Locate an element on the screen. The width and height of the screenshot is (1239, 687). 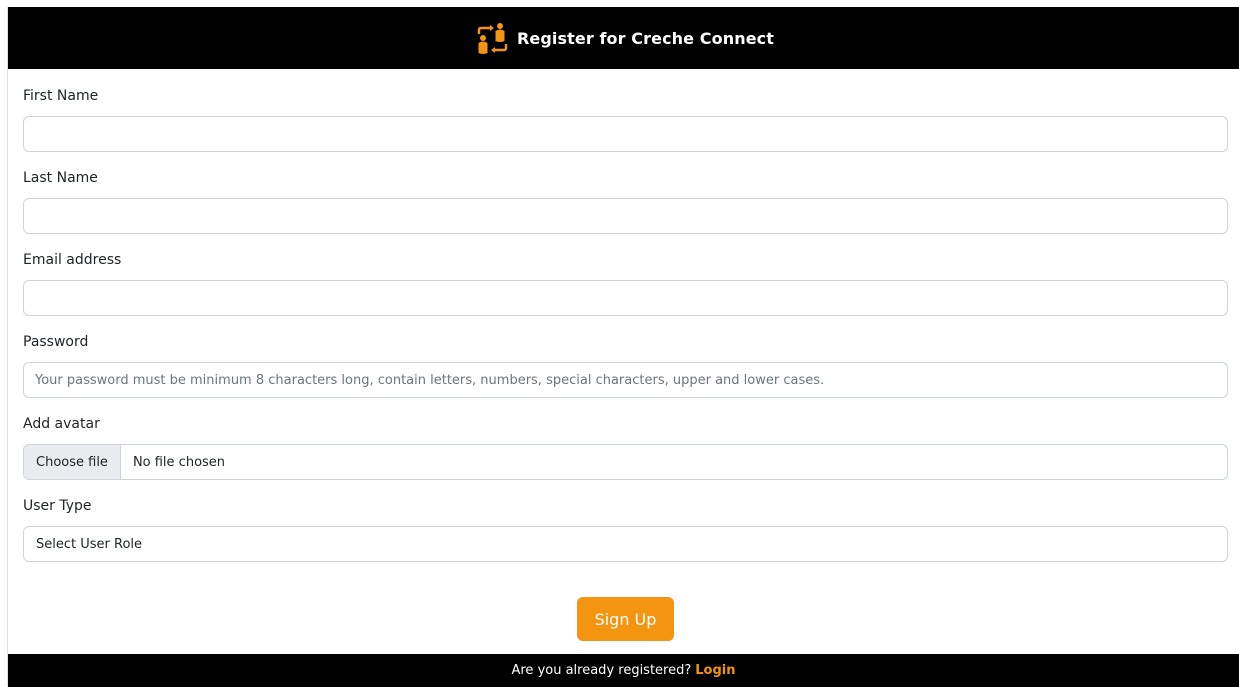
sign-up-button: Sign Up is located at coordinates (625, 619).